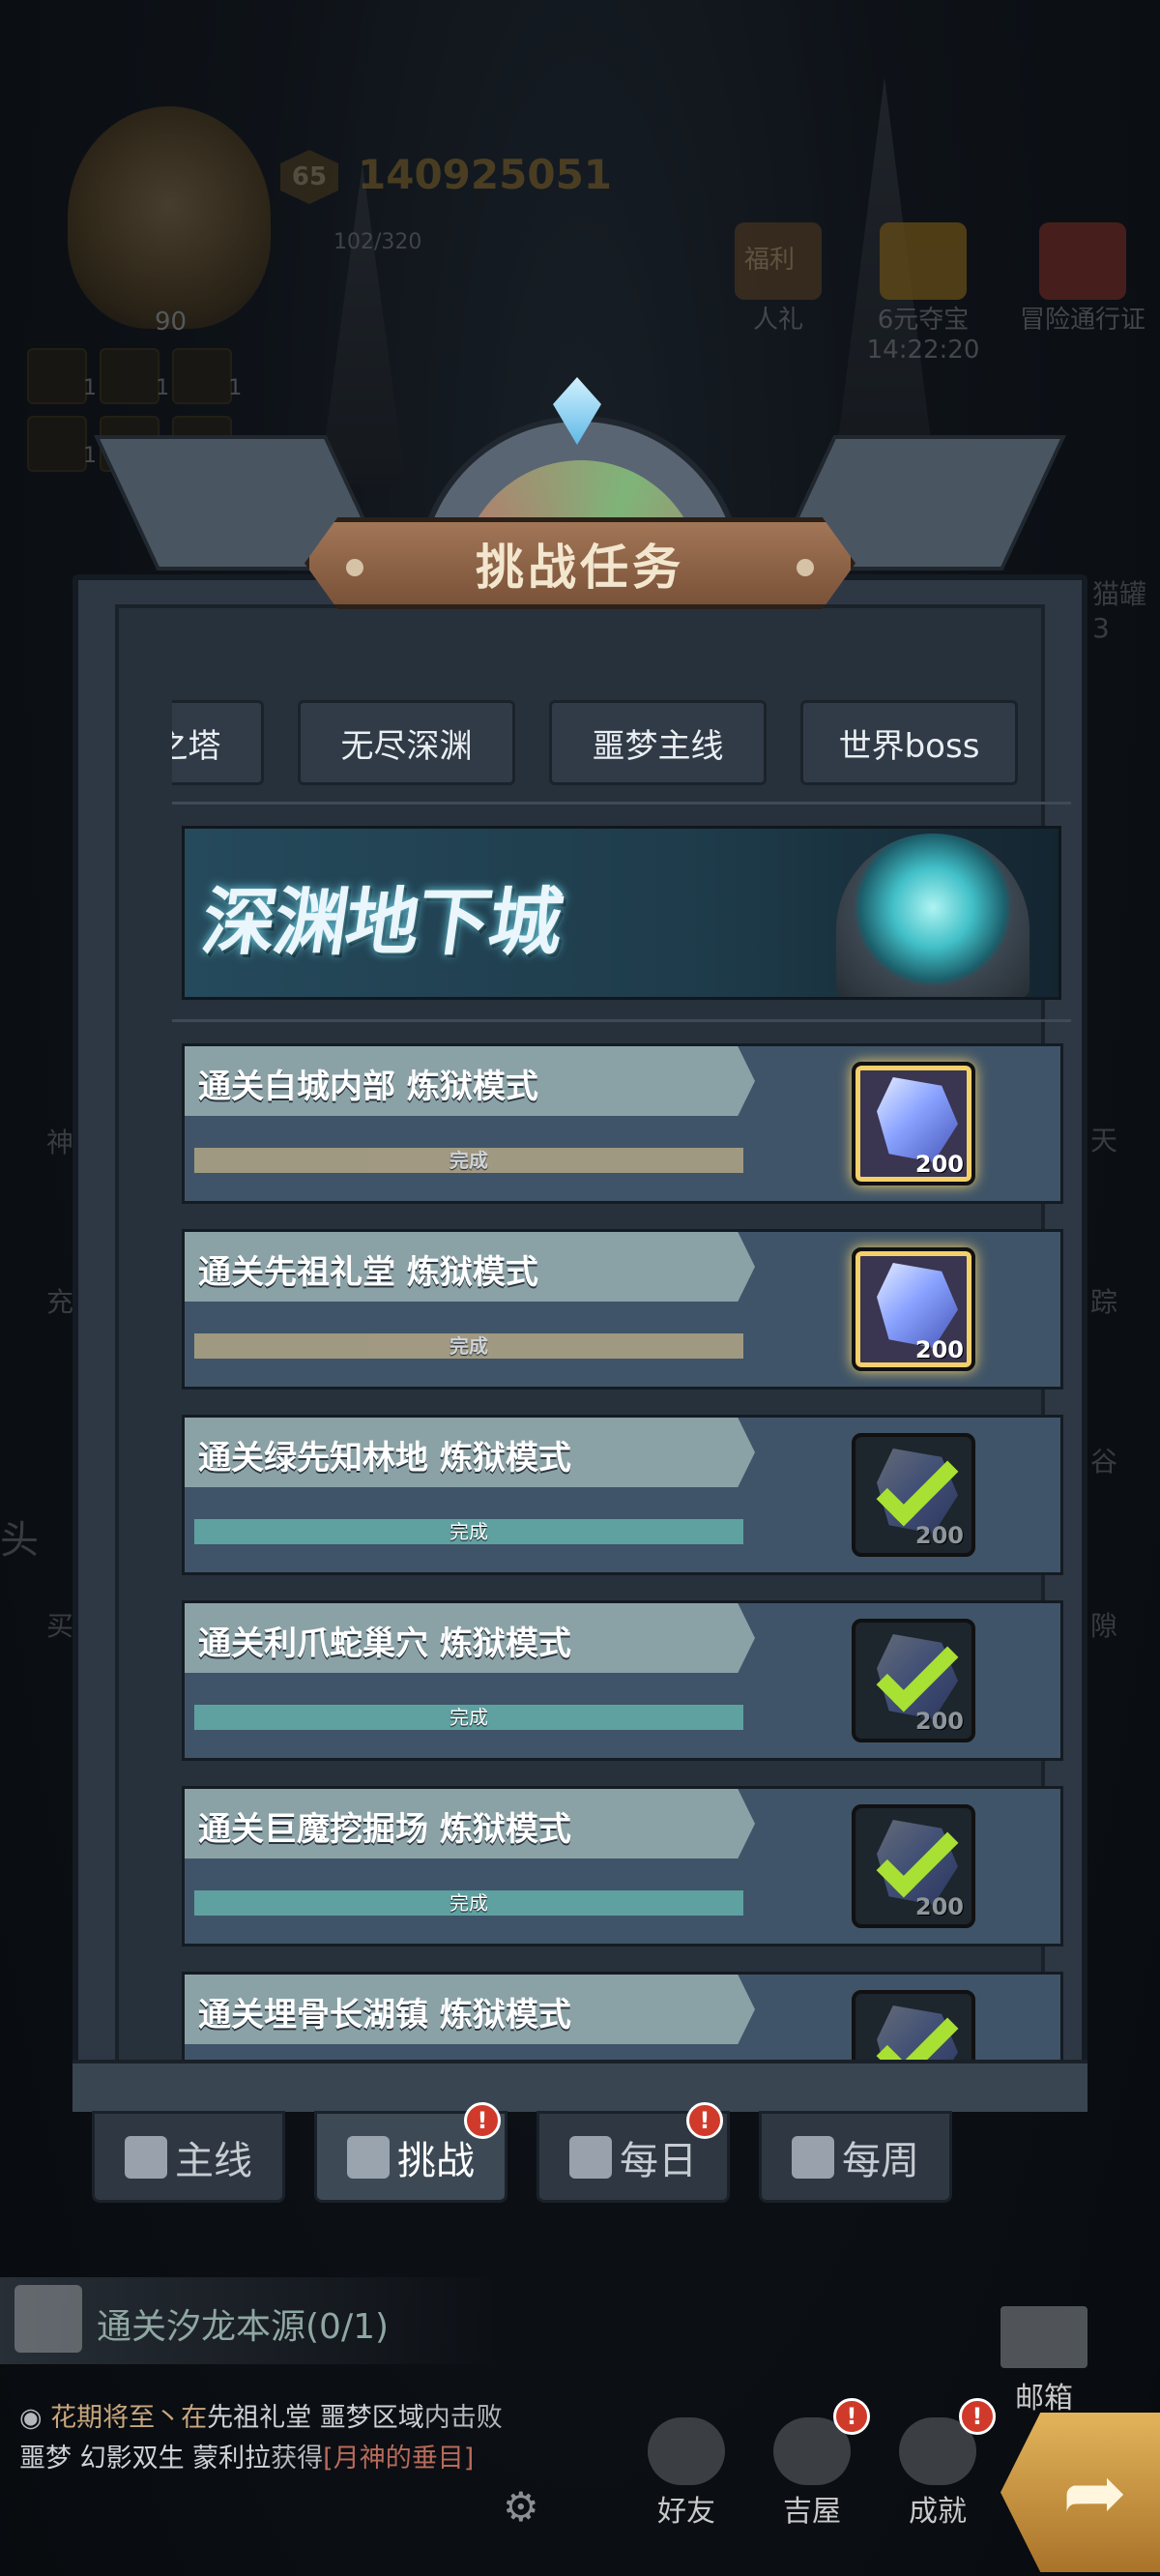 The image size is (1160, 2576). I want to click on tab-label: 世界boss, so click(909, 746).